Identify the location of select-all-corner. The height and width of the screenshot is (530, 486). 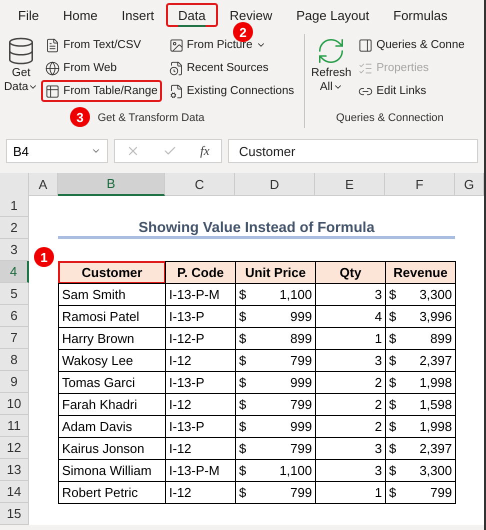
(14, 184).